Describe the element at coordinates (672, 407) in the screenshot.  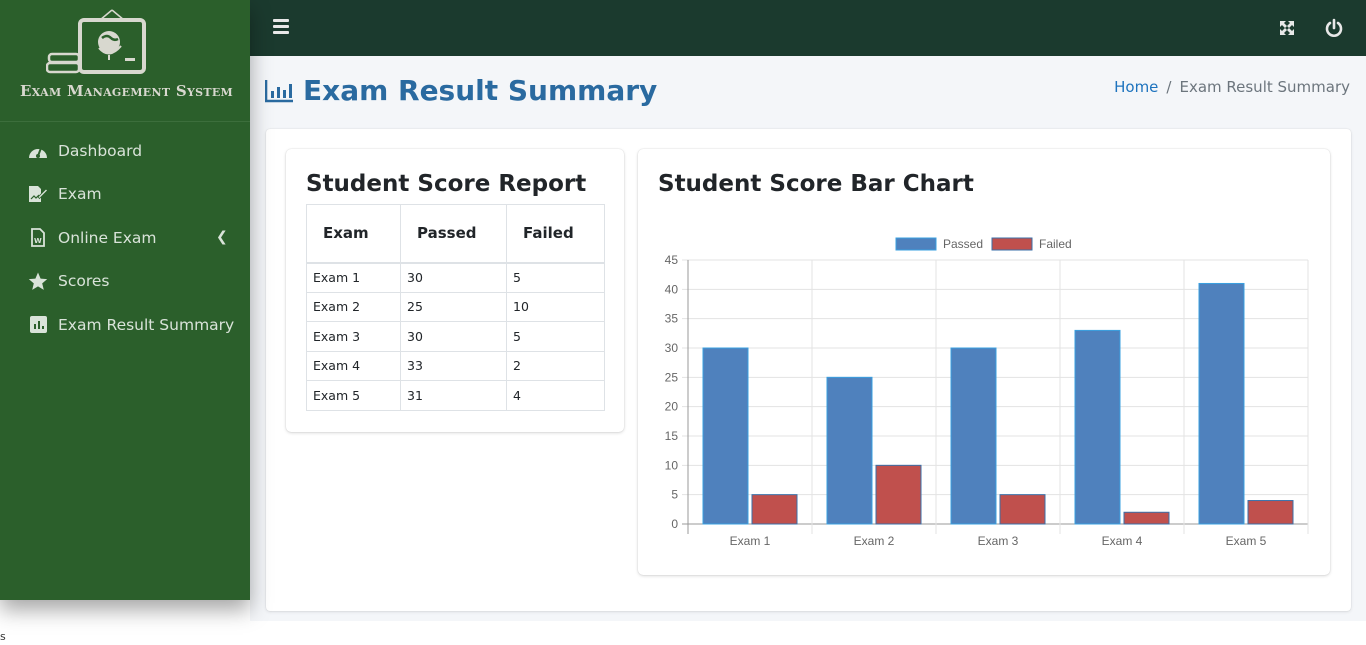
I see `y-tick-label: 20` at that location.